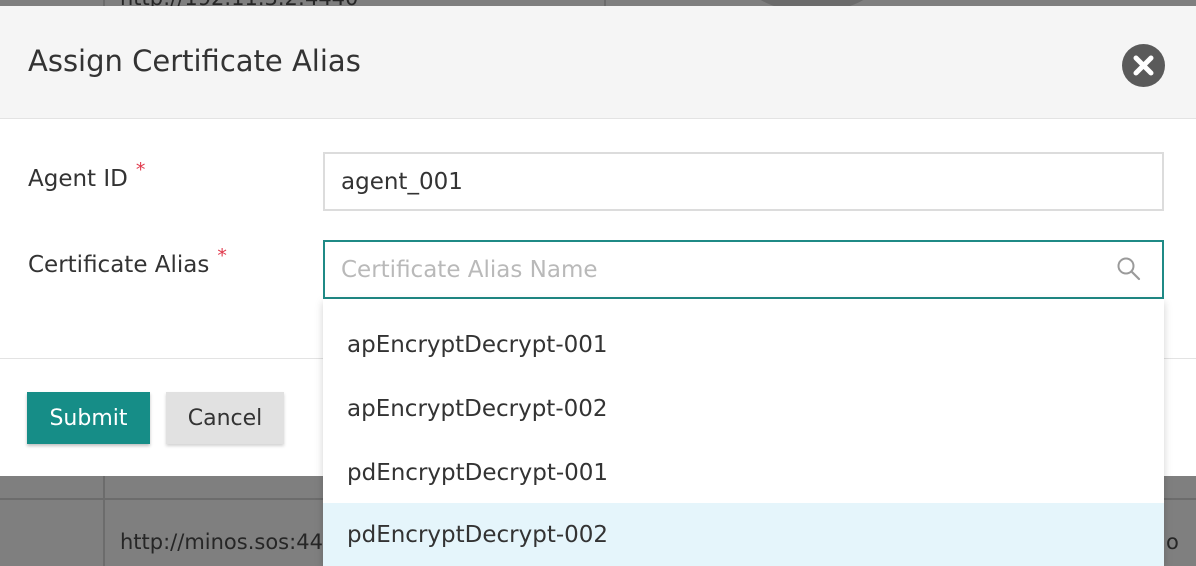 The height and width of the screenshot is (566, 1196). I want to click on dropdown-option-highlighted: pdEncryptDecrypt-002, so click(743, 534).